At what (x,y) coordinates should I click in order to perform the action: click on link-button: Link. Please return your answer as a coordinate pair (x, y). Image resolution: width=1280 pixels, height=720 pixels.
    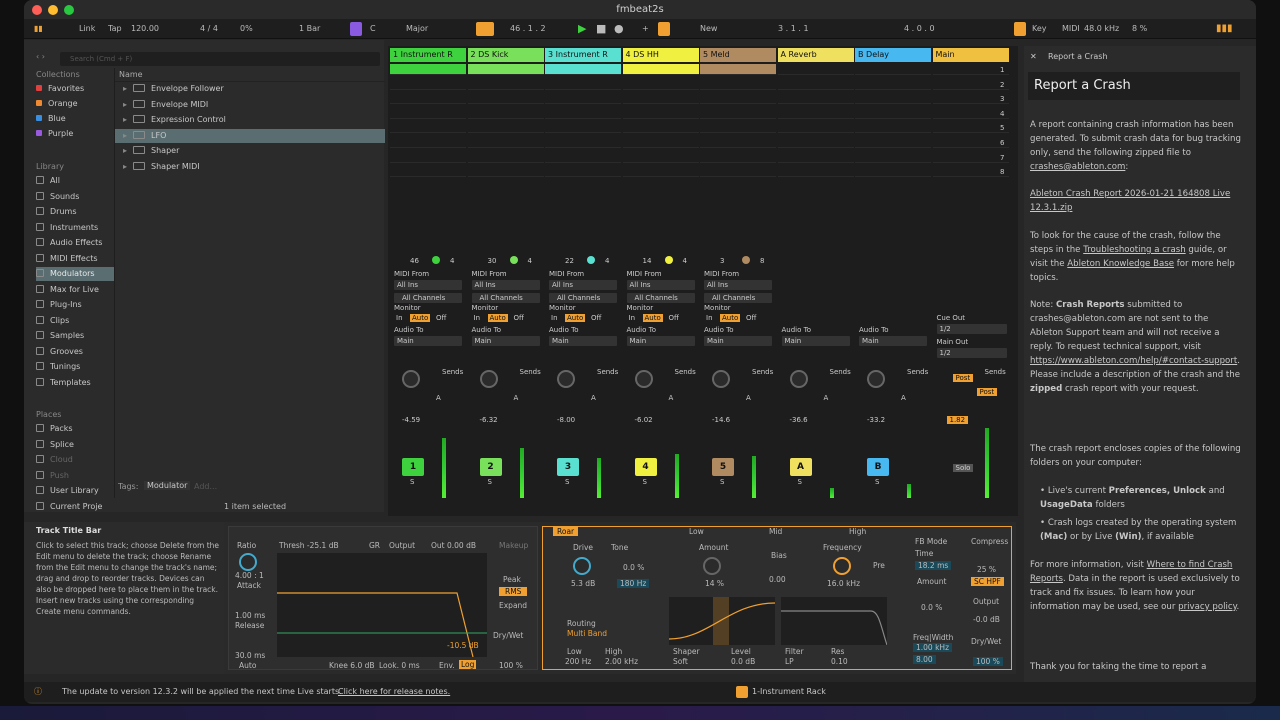
    Looking at the image, I should click on (87, 29).